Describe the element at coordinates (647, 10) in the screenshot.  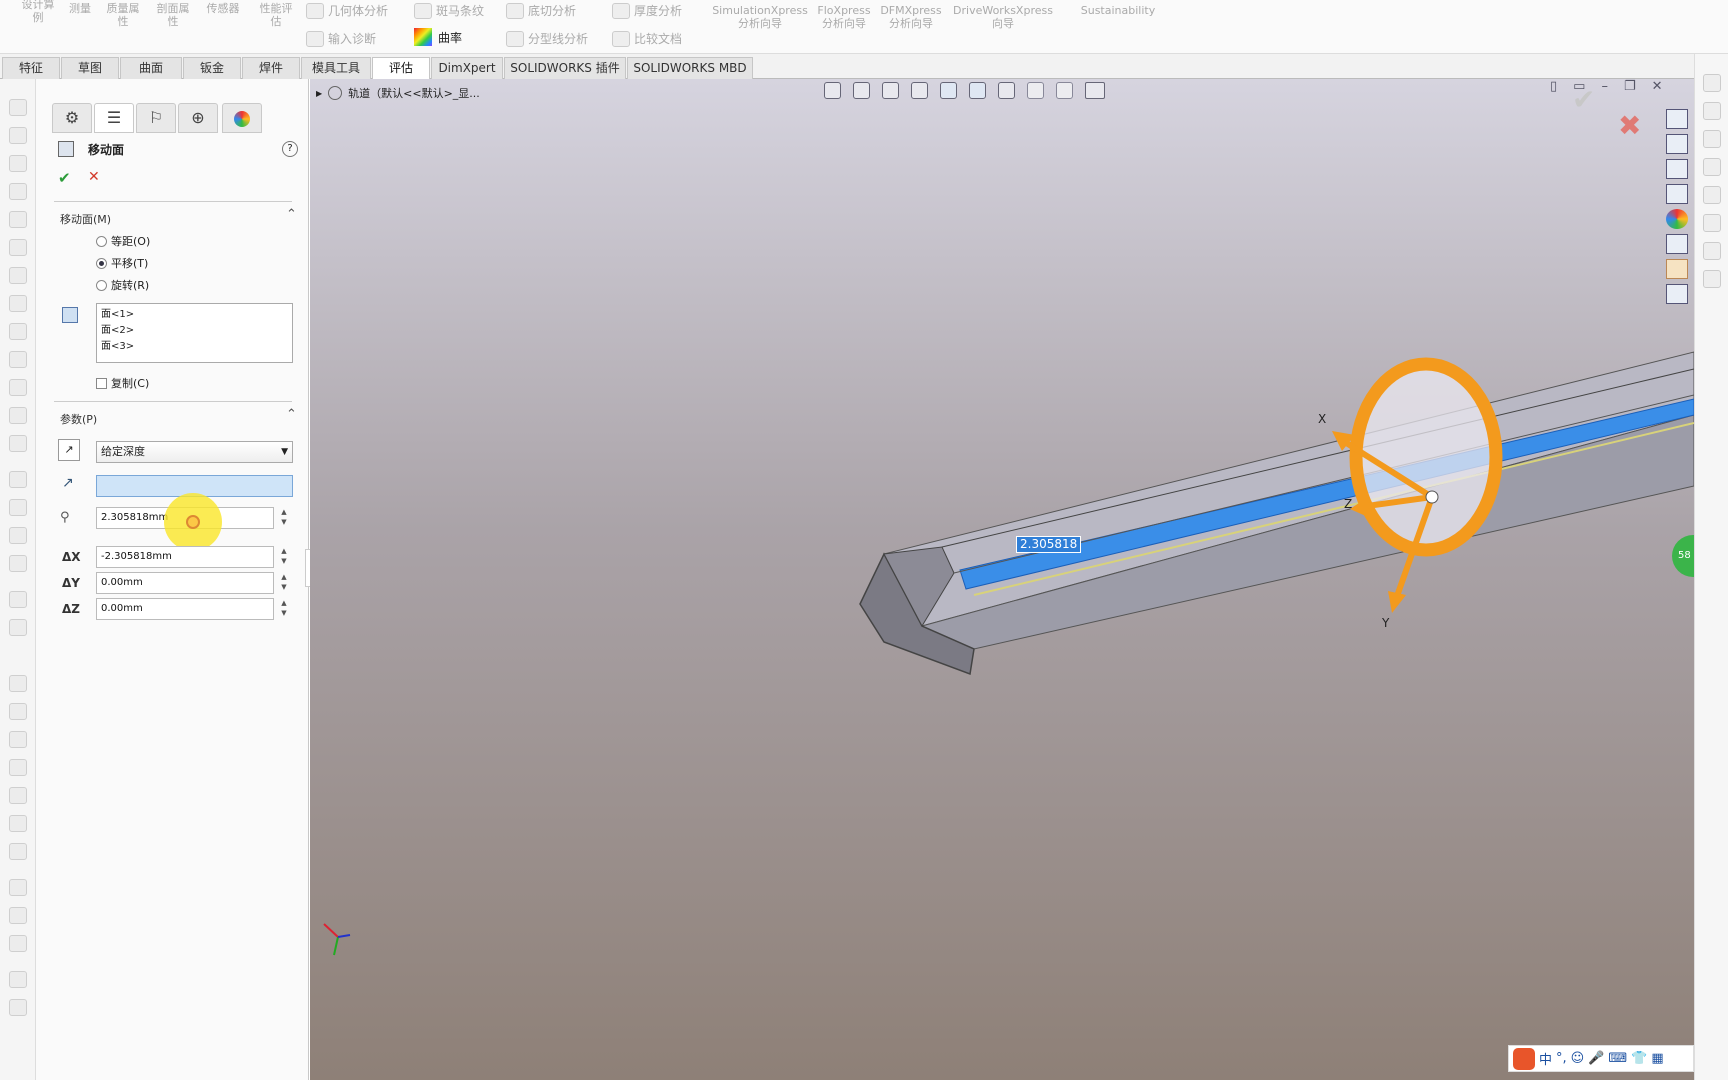
I see `thickness-analysis-button: 厚度分析` at that location.